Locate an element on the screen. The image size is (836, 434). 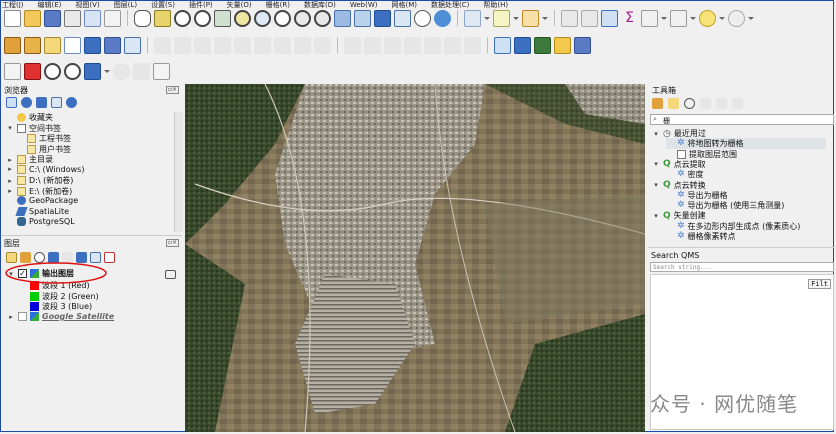
style-manager-icon is located at coordinates (112, 18).